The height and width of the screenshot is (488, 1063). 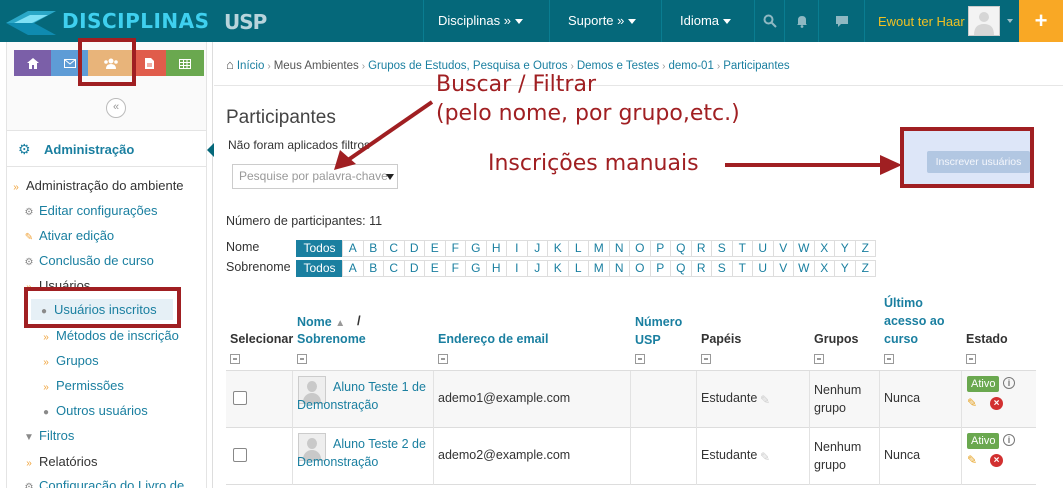 What do you see at coordinates (319, 268) in the screenshot?
I see `last-name-all-link: Todos` at bounding box center [319, 268].